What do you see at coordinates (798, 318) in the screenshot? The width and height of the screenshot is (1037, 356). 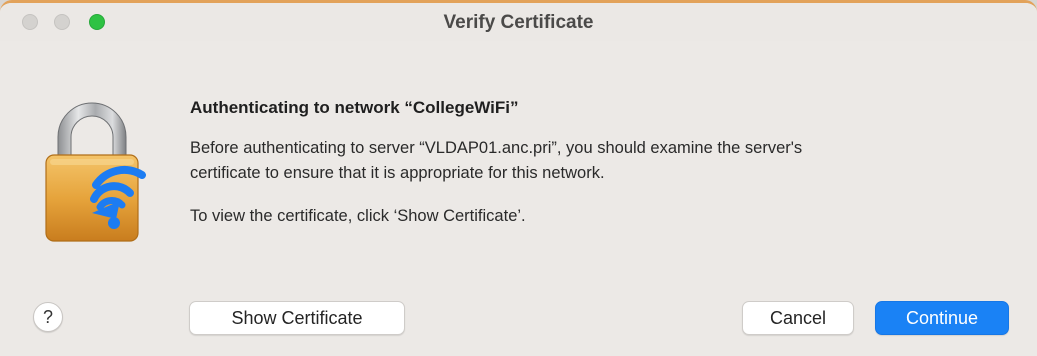 I see `cancel-button: Cancel` at bounding box center [798, 318].